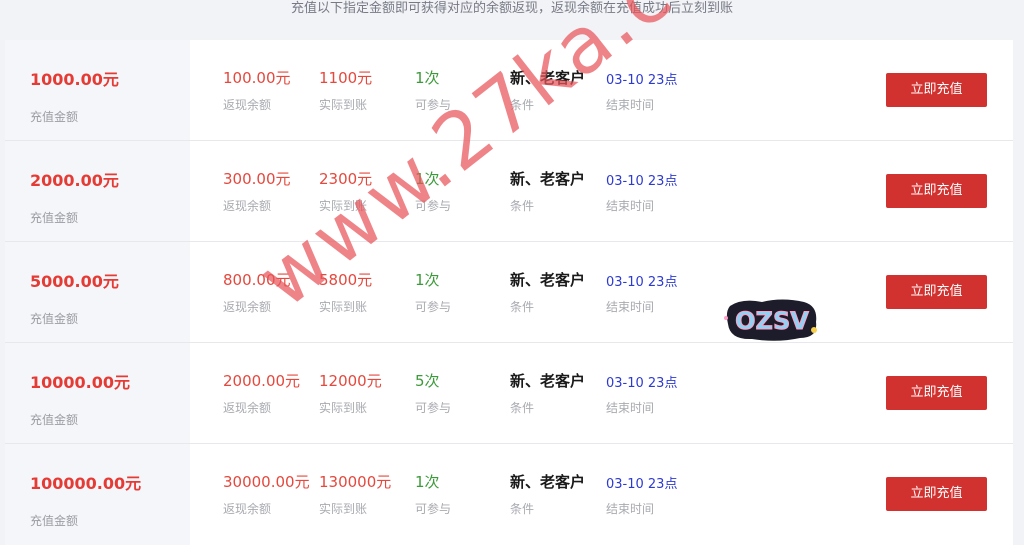  I want to click on cashback-value: 100.00元, so click(257, 78).